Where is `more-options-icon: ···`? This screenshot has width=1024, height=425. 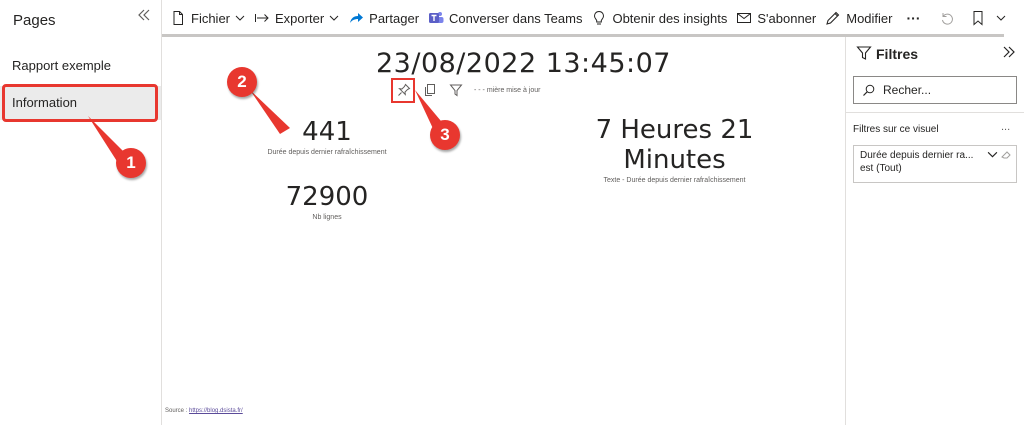 more-options-icon: ··· is located at coordinates (913, 18).